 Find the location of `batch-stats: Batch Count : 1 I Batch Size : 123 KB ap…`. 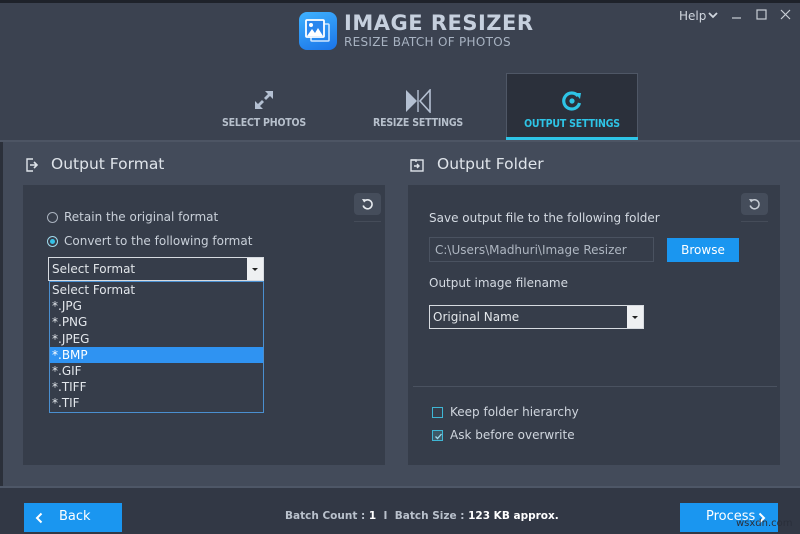

batch-stats: Batch Count : 1 I Batch Size : 123 KB ap… is located at coordinates (422, 516).